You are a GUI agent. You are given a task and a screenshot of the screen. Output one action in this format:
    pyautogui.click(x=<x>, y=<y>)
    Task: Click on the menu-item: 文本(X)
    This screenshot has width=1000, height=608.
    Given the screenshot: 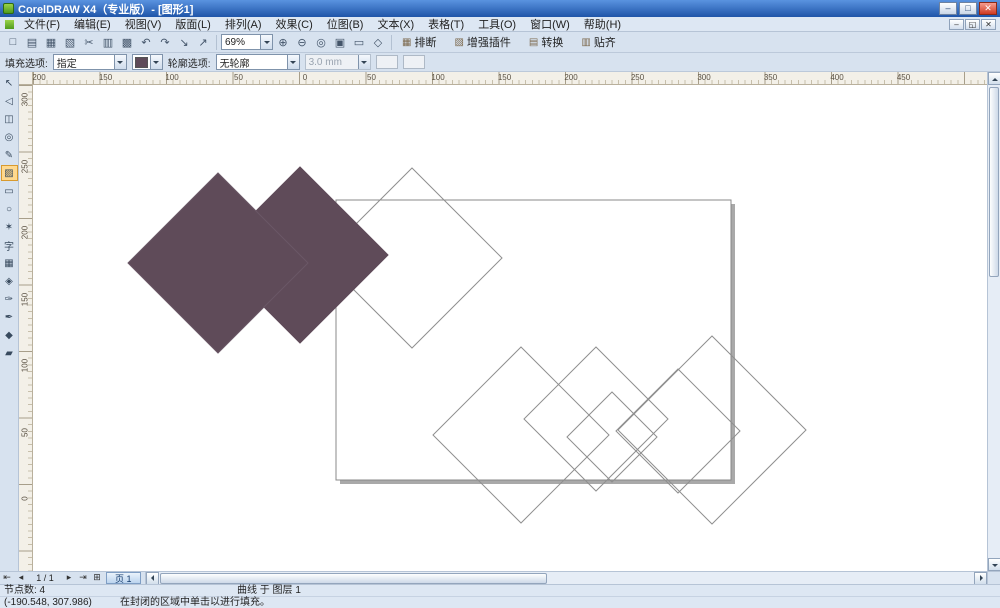 What is the action you would take?
    pyautogui.click(x=395, y=24)
    